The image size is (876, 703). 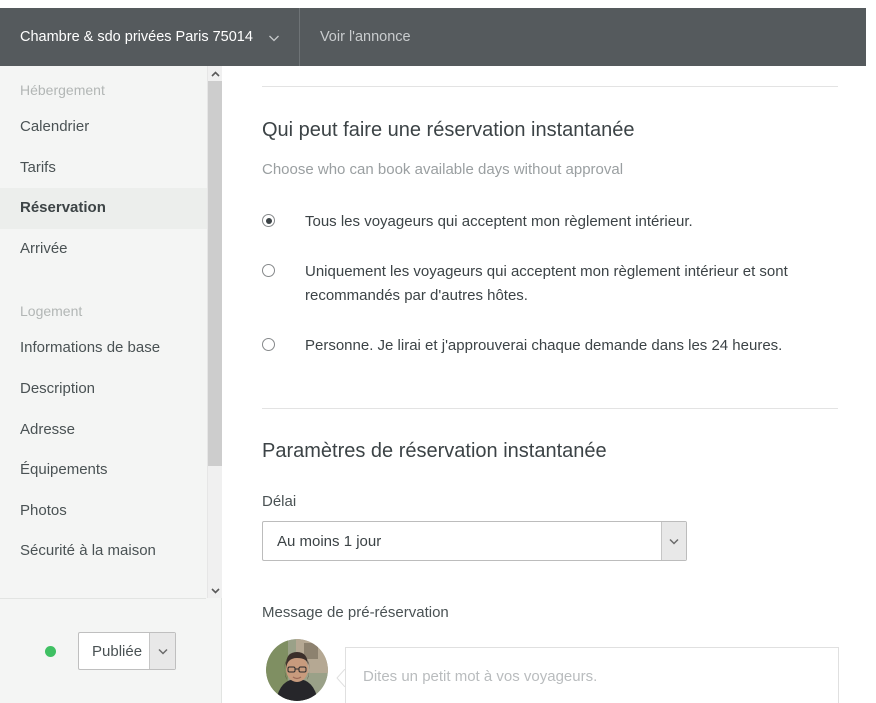 I want to click on listing-status-value: Publiée, so click(x=117, y=651).